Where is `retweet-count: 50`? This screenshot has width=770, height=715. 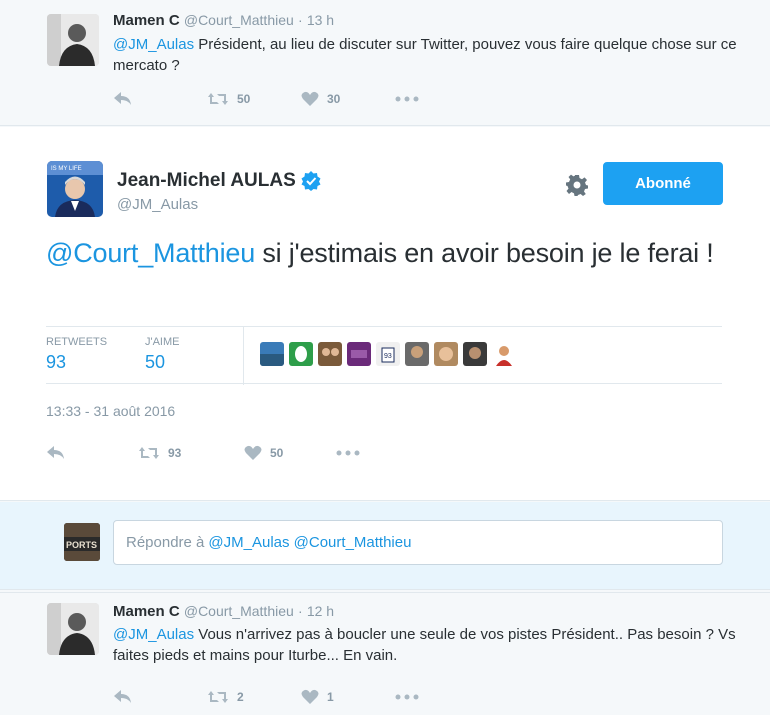 retweet-count: 50 is located at coordinates (244, 99).